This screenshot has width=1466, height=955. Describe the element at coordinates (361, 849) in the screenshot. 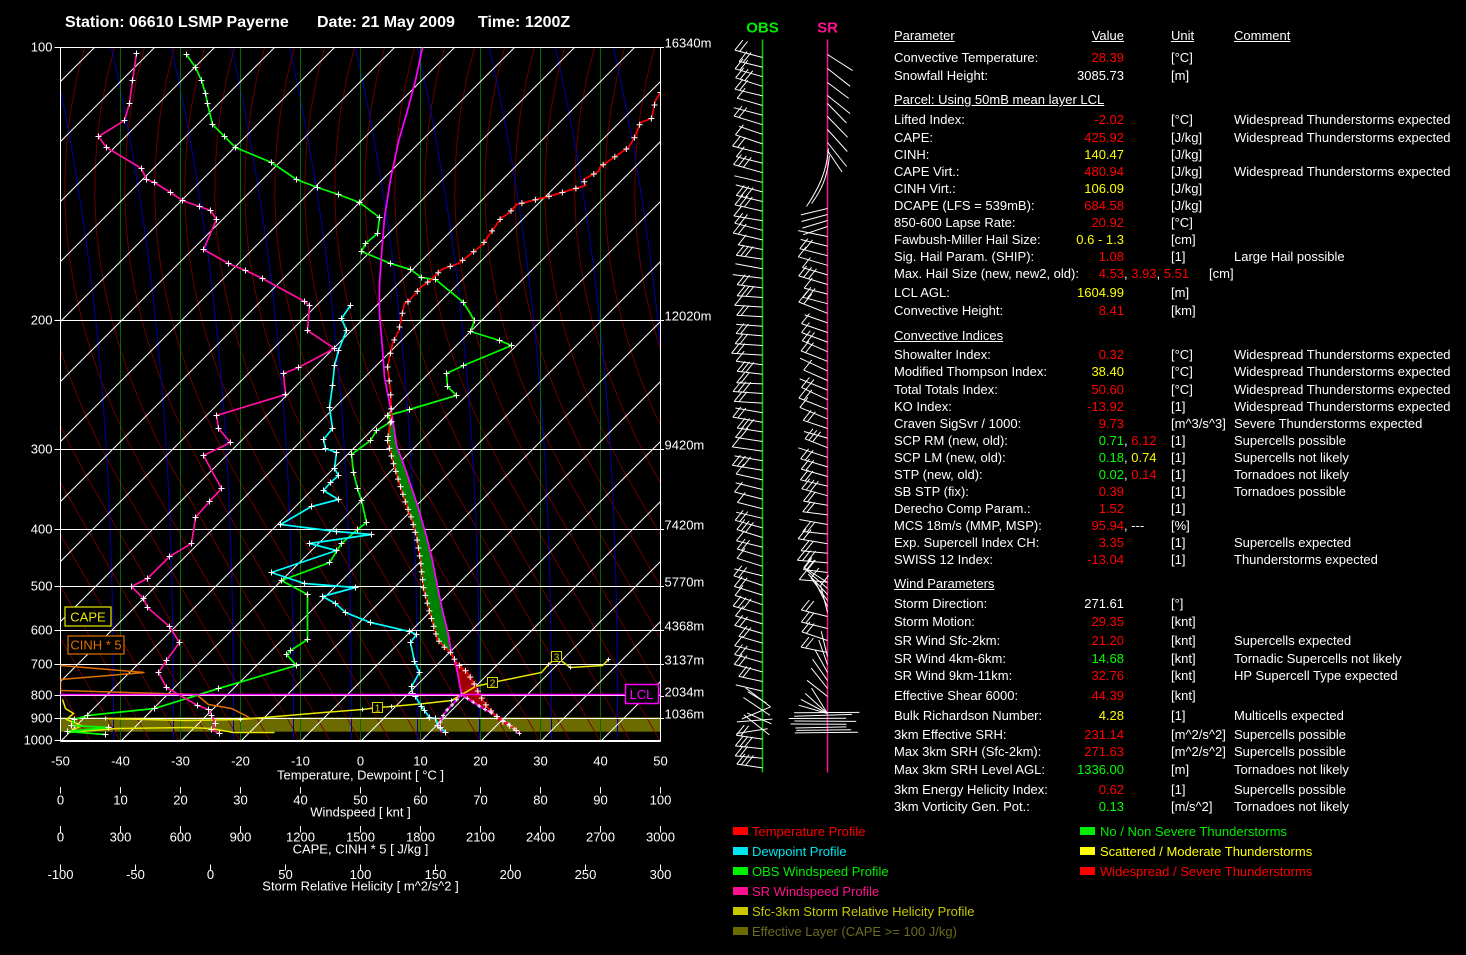

I see `svg-text: CAPE, CINH * 5 [ J/kg ]` at that location.